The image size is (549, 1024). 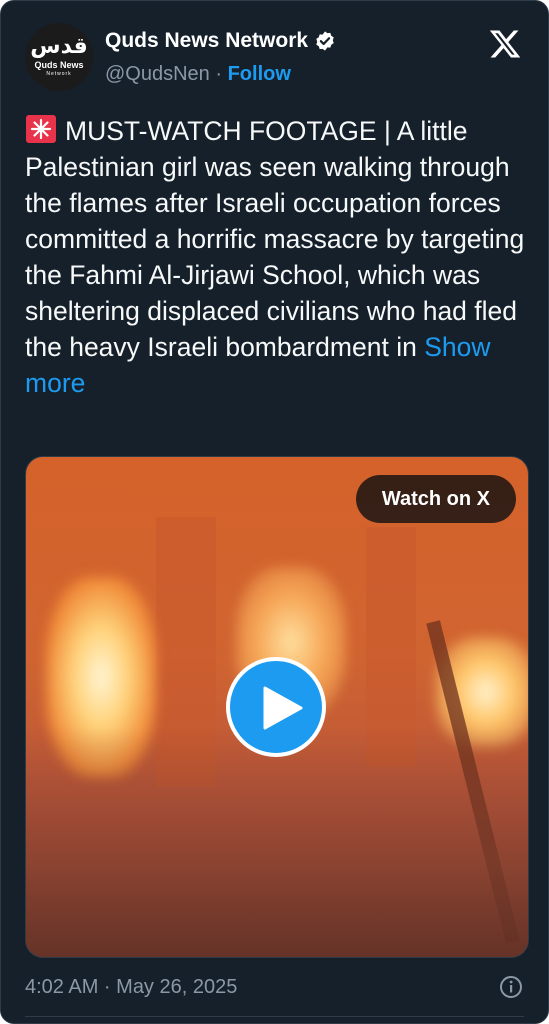 What do you see at coordinates (157, 74) in the screenshot?
I see `author-handle: @QudsNen` at bounding box center [157, 74].